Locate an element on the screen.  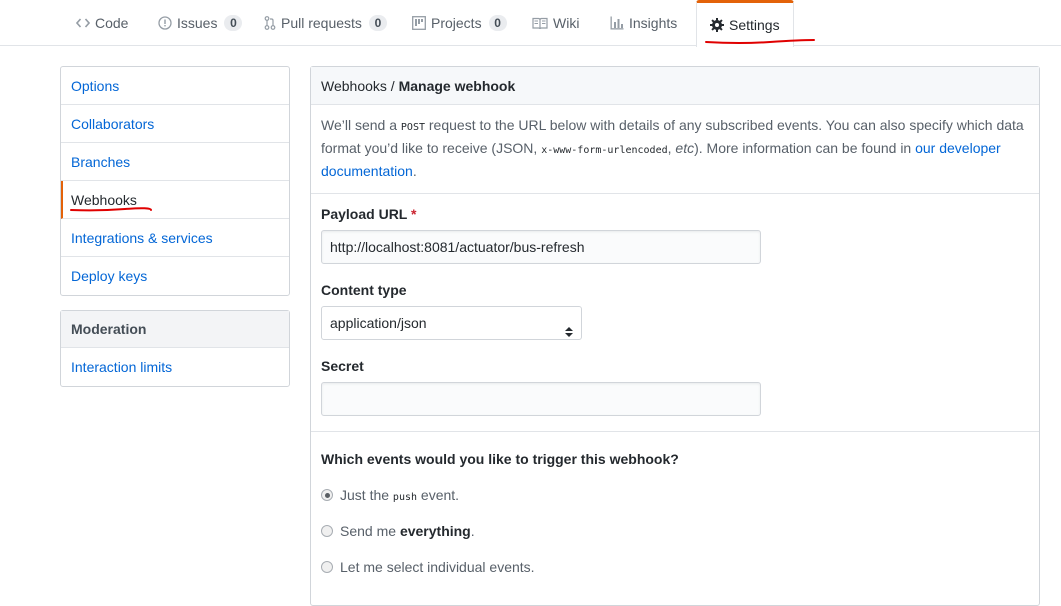
tab-pull-requests: Pull requests 0 is located at coordinates (325, 23).